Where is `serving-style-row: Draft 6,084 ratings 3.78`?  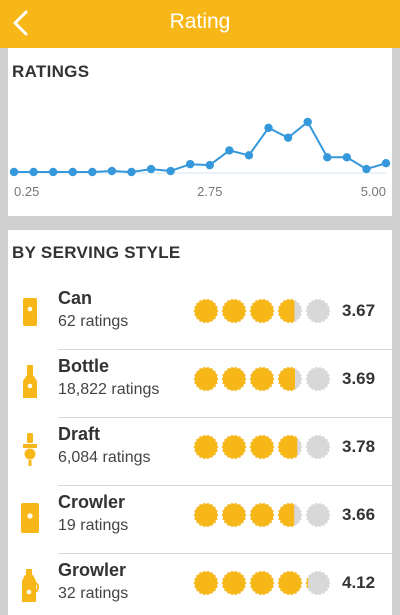 serving-style-row: Draft 6,084 ratings 3.78 is located at coordinates (200, 452).